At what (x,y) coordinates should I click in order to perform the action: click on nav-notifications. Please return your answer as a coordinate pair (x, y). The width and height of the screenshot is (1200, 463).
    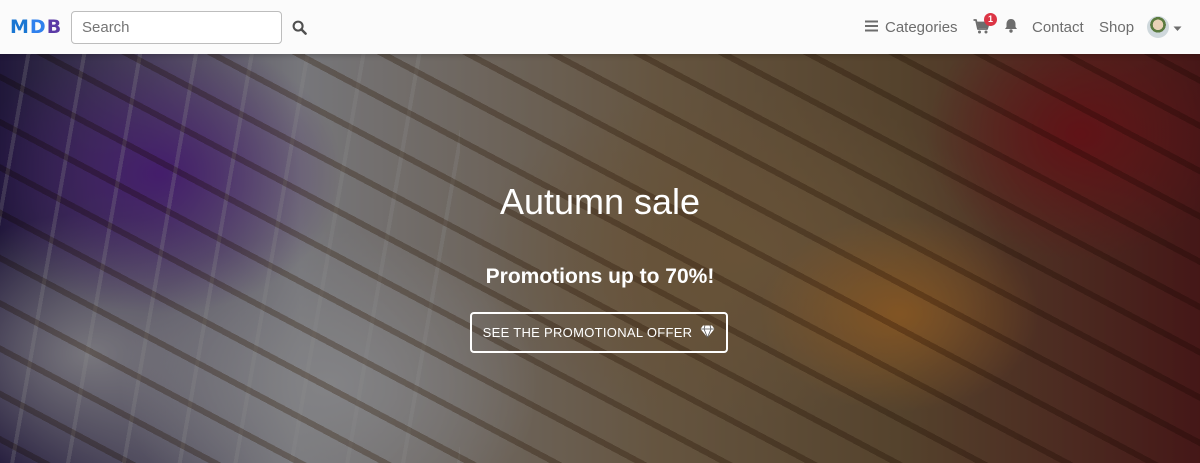
    Looking at the image, I should click on (1011, 27).